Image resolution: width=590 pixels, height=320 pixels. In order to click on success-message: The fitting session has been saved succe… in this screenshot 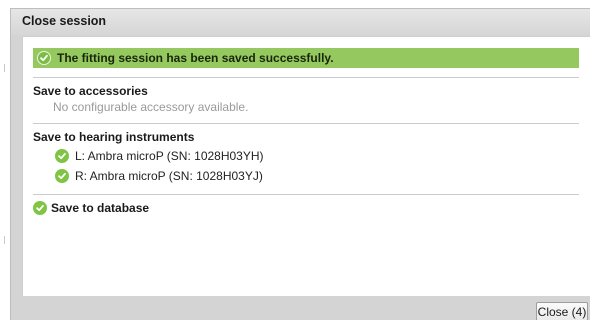, I will do `click(195, 58)`.